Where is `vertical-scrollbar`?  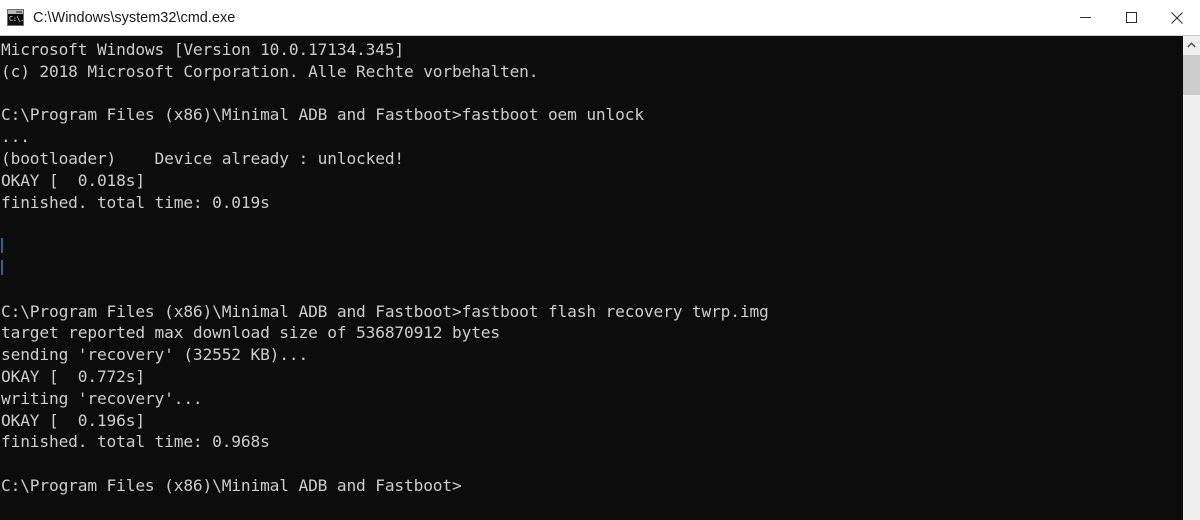 vertical-scrollbar is located at coordinates (1191, 278).